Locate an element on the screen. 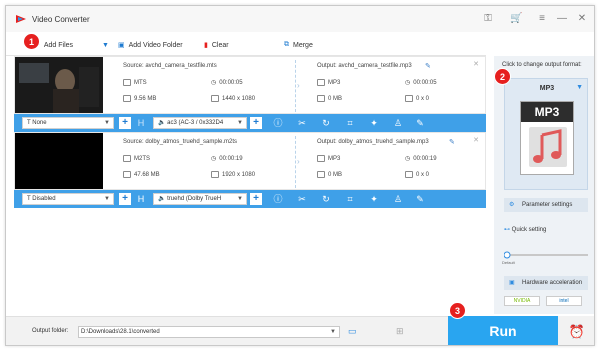  menu-icon: ≡ is located at coordinates (542, 19).